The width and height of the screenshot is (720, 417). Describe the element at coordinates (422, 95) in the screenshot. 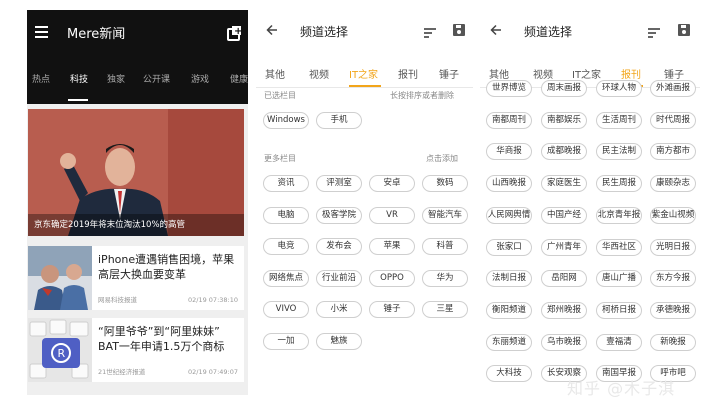

I see `selected-section-hint: 长按排序或者删除` at that location.